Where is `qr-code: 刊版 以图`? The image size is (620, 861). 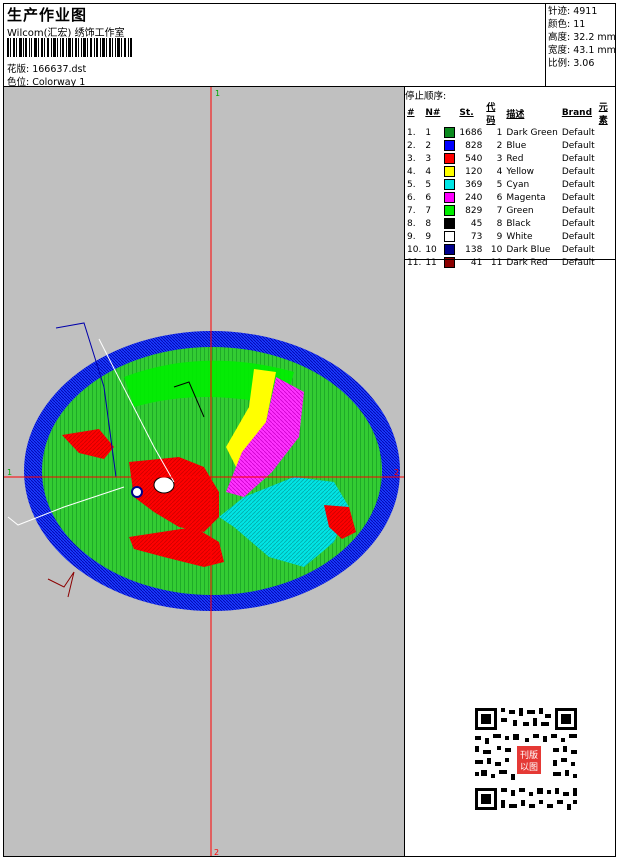
qr-code: 刊版 以图 is located at coordinates (526, 759).